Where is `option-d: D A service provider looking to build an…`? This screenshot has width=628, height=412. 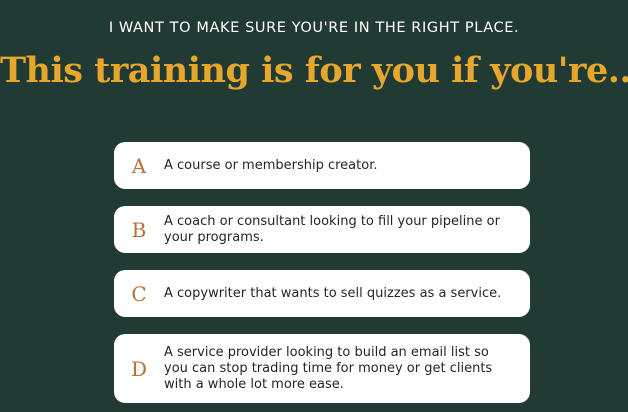
option-d: D A service provider looking to build an… is located at coordinates (322, 368).